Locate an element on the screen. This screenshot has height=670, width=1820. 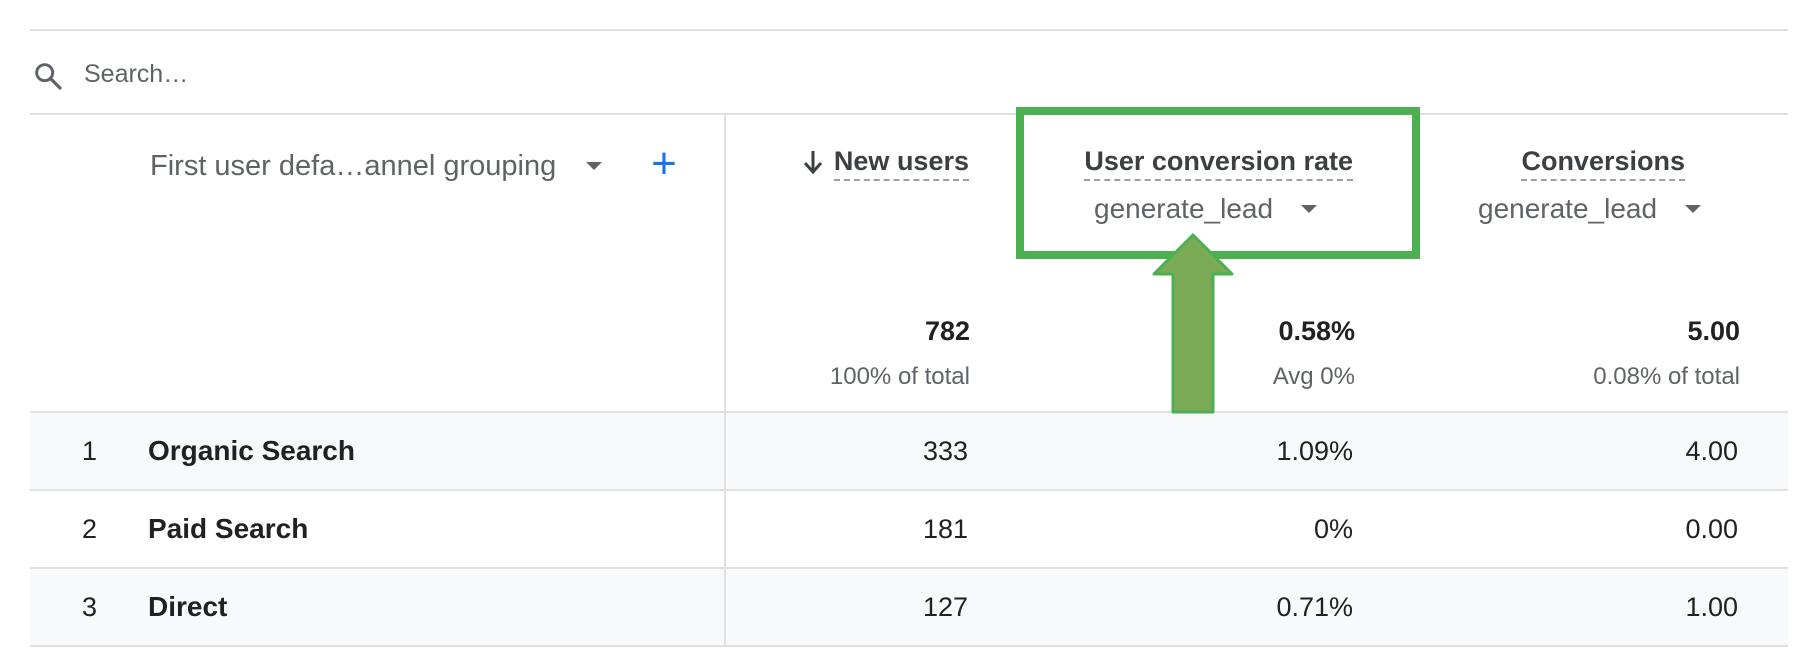
search-input is located at coordinates (384, 74).